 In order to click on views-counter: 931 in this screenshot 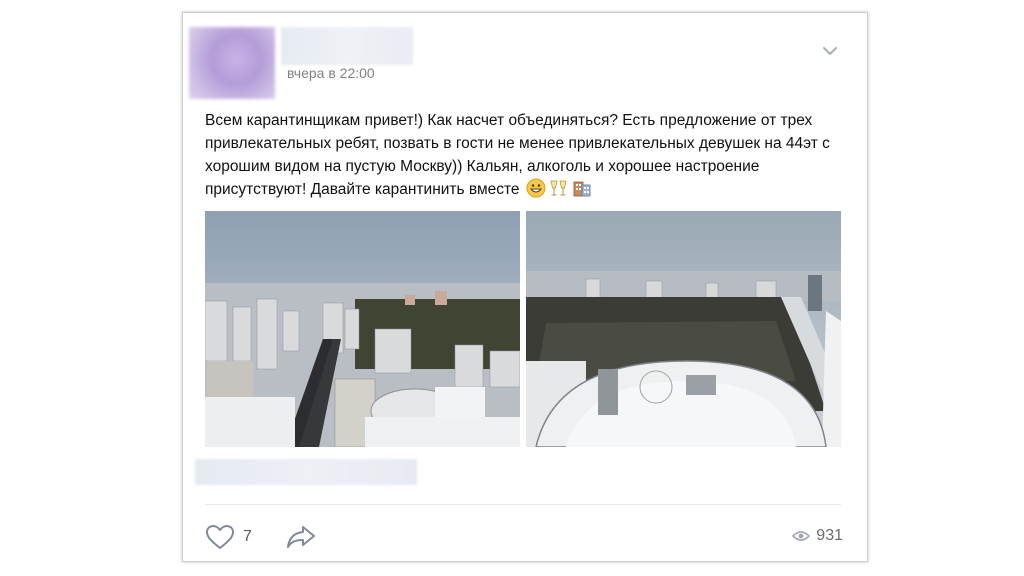, I will do `click(817, 536)`.